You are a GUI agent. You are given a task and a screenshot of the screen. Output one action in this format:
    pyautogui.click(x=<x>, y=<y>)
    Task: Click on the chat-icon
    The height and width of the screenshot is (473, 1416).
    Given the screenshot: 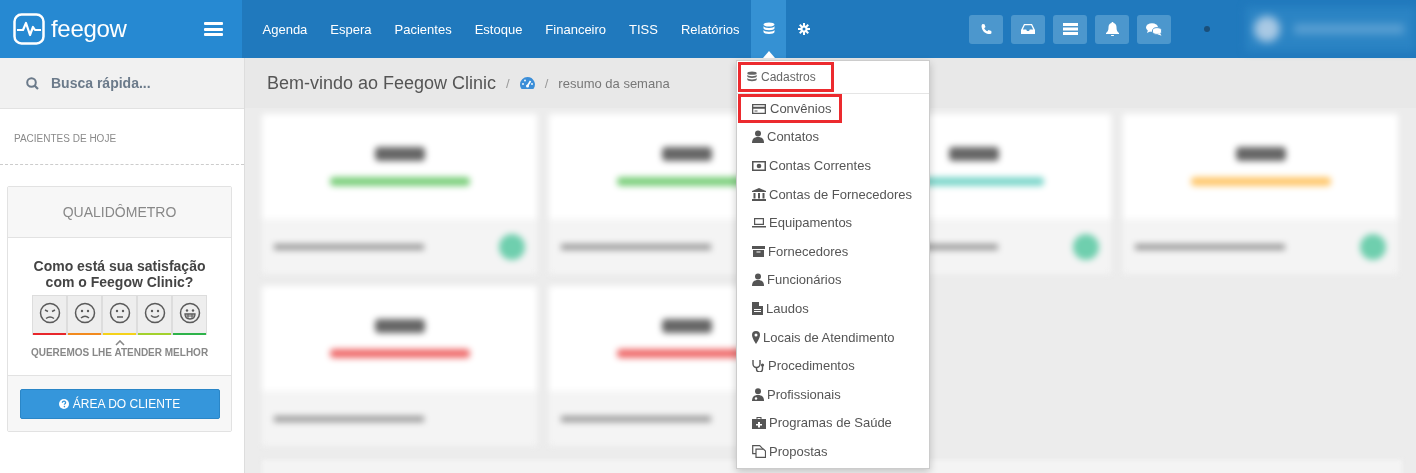 What is the action you would take?
    pyautogui.click(x=1154, y=29)
    